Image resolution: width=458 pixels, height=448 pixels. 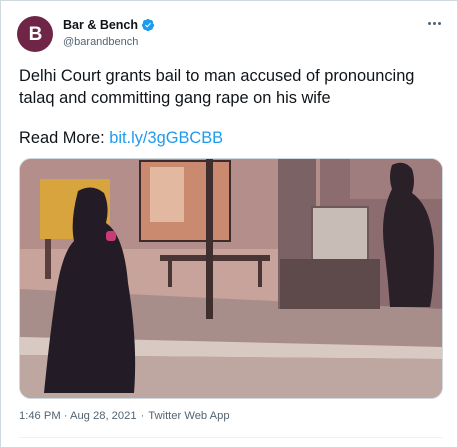 I want to click on photo-pole, so click(x=209, y=239).